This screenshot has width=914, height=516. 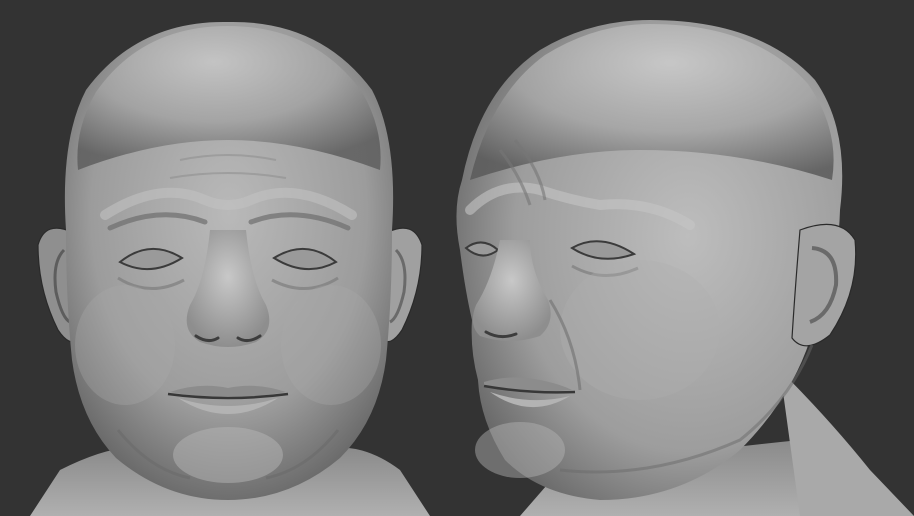 I want to click on front-right-cheek, so click(x=331, y=345).